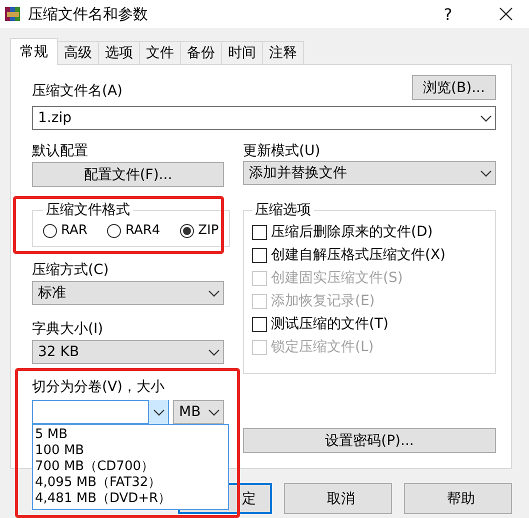 The height and width of the screenshot is (518, 529). Describe the element at coordinates (71, 270) in the screenshot. I see `field-label: 压缩方式(C)` at that location.